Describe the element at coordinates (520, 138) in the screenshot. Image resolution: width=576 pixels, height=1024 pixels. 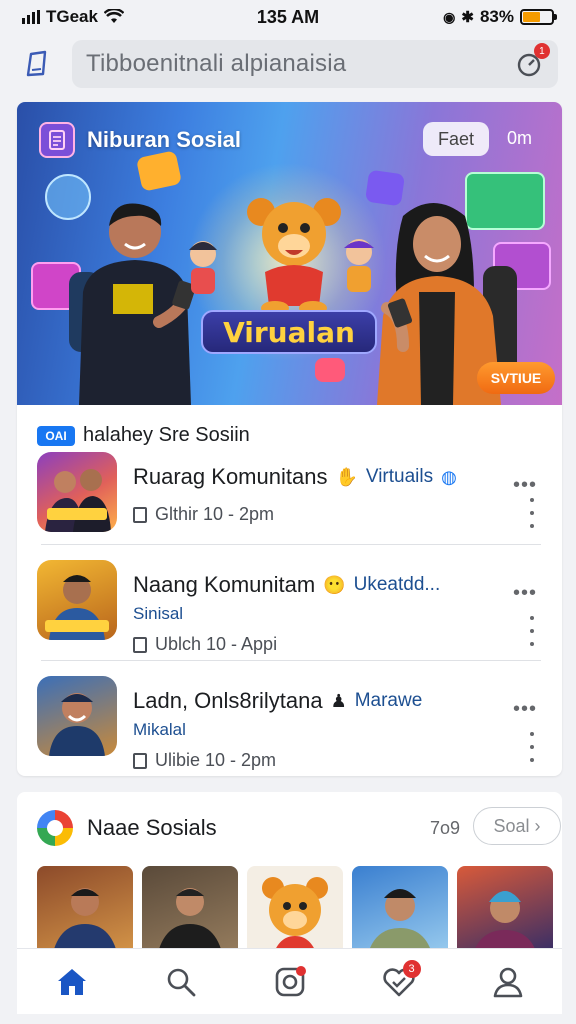
I see `hero-chip-label: 0m` at that location.